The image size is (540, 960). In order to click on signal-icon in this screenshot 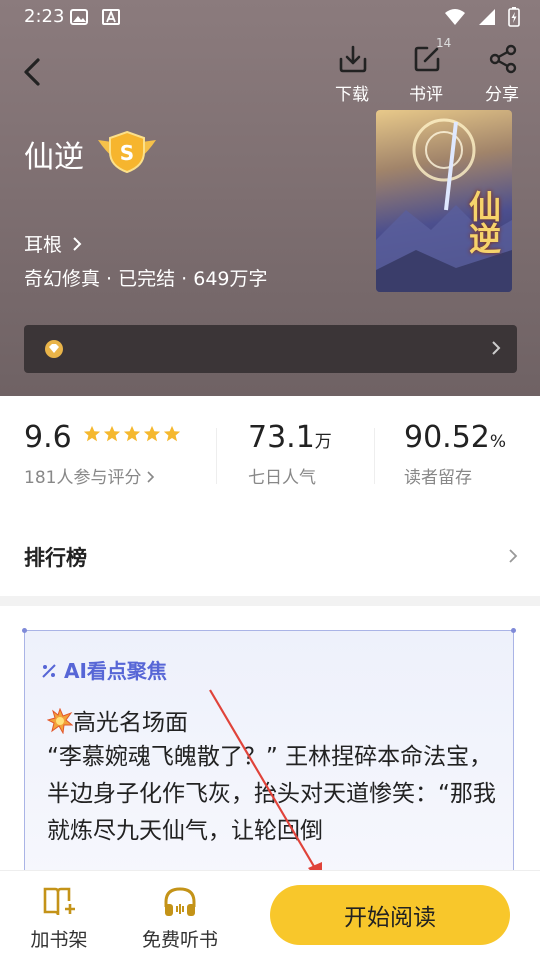, I will do `click(487, 17)`.